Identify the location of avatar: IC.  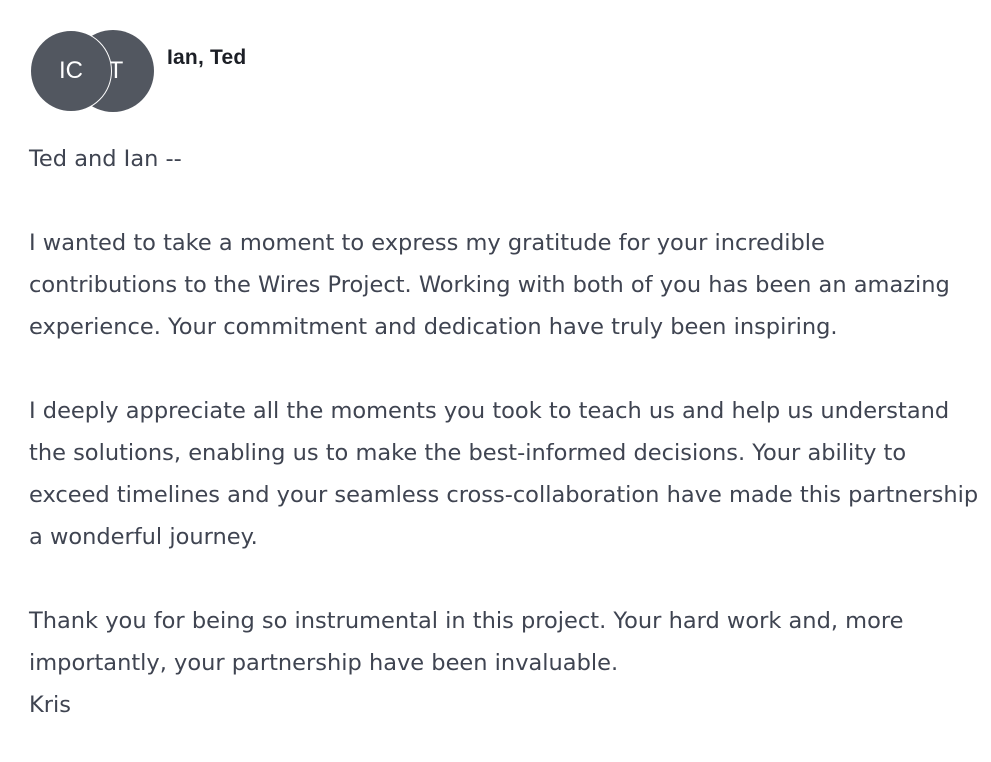
(71, 71).